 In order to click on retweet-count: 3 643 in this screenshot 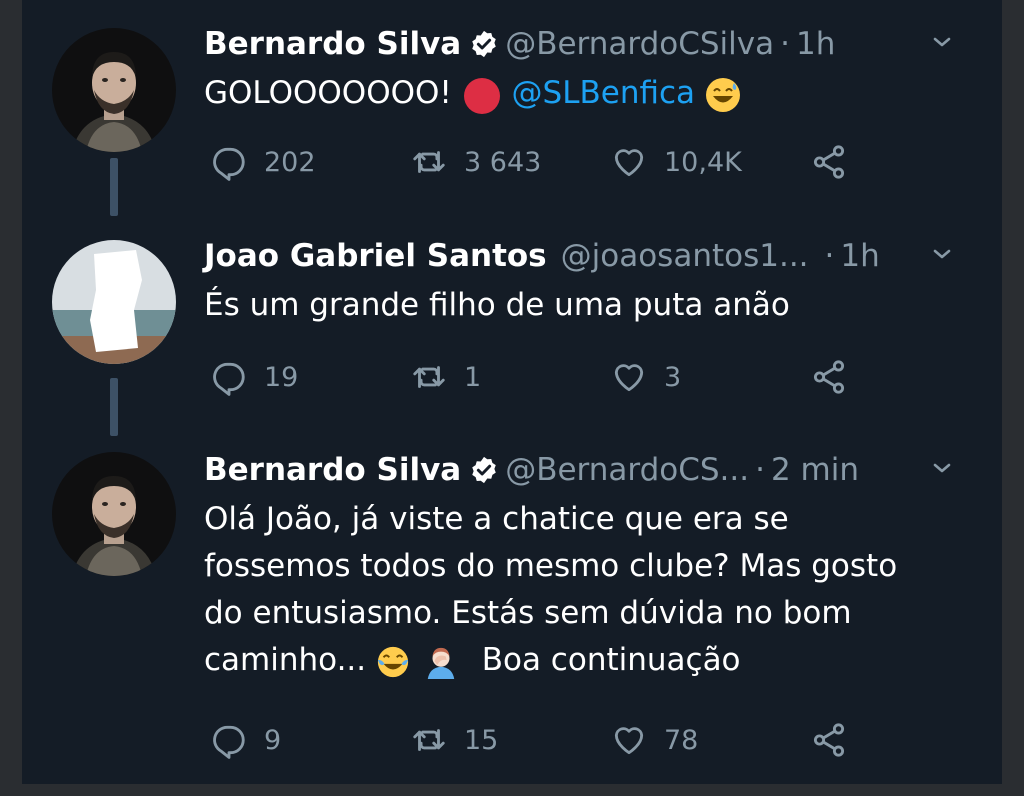, I will do `click(503, 162)`.